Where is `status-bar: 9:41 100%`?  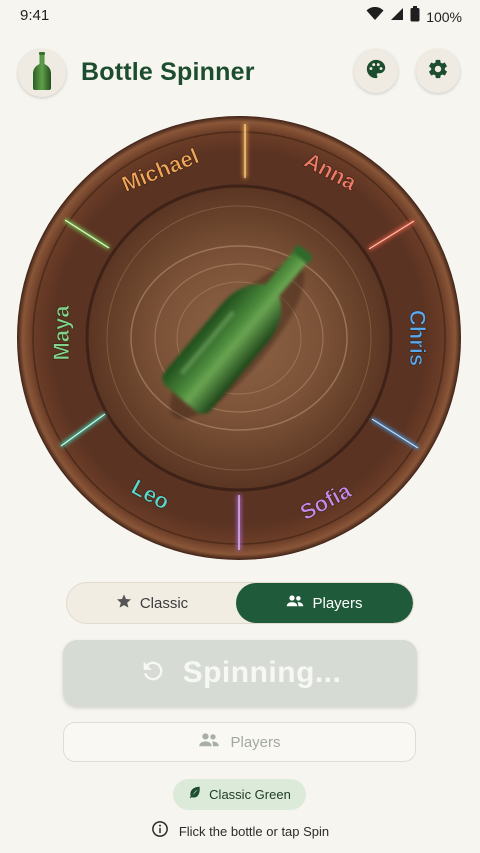
status-bar: 9:41 100% is located at coordinates (240, 16).